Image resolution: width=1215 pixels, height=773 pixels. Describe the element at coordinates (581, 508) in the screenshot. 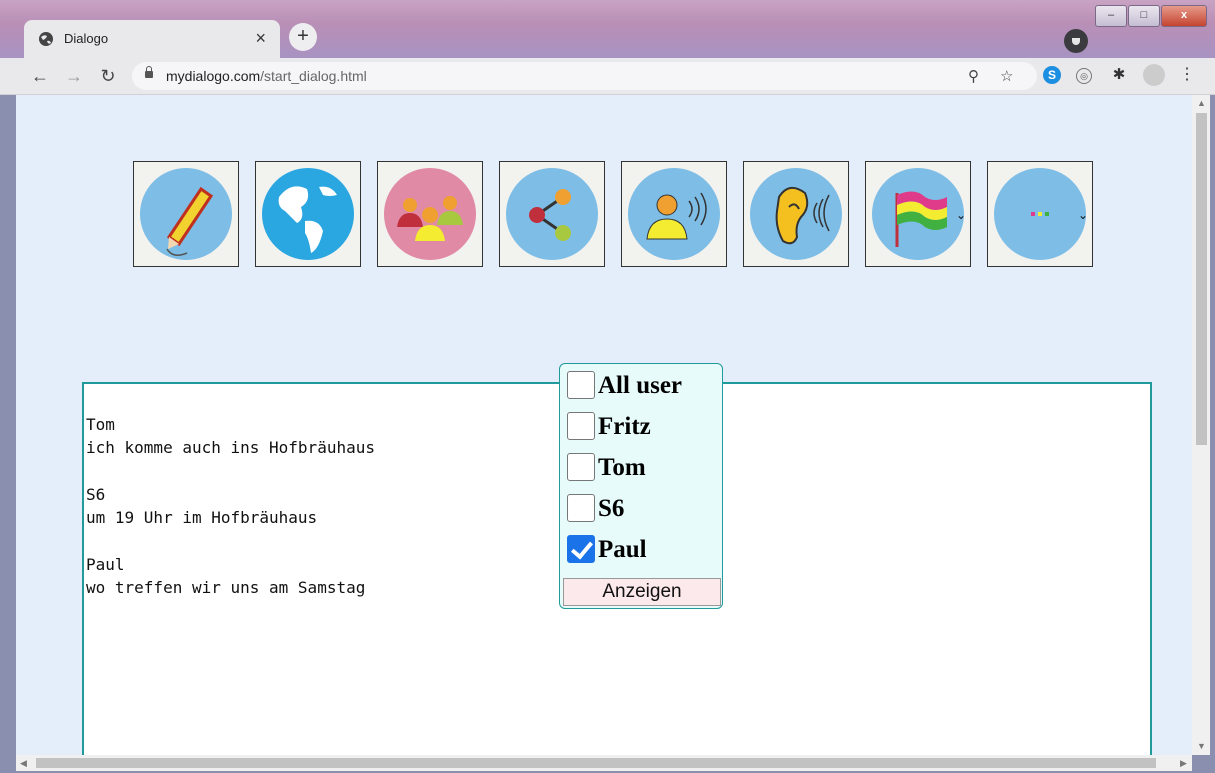

I see `s6-checkbox` at that location.